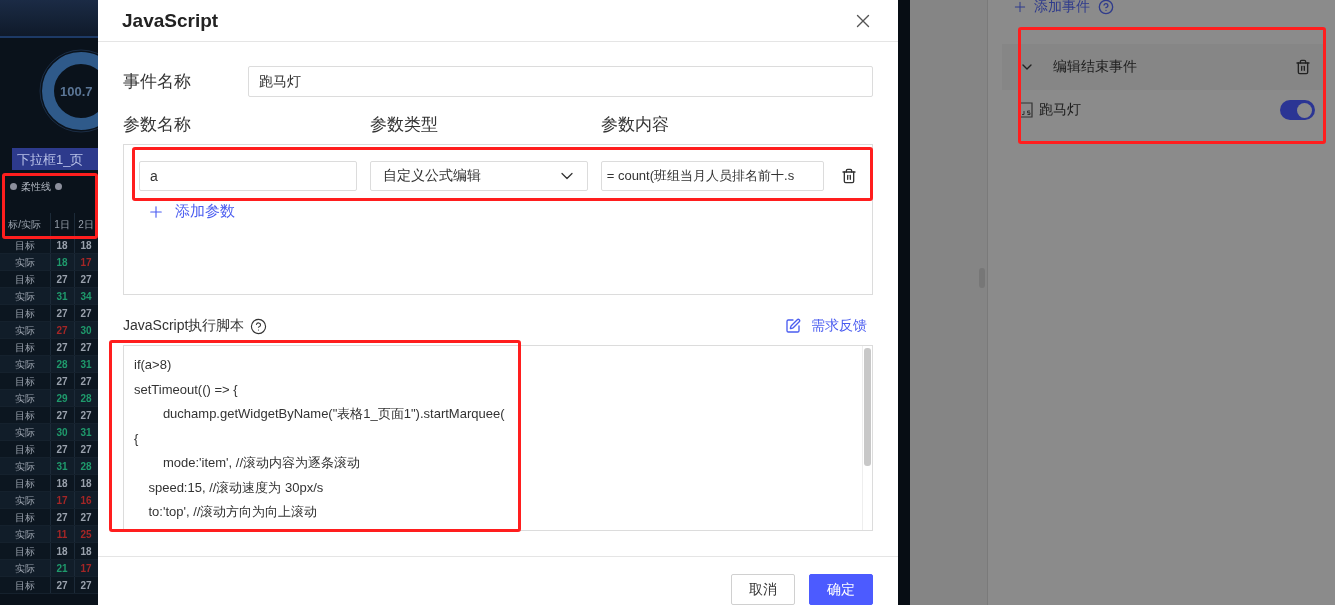  Describe the element at coordinates (333, 414) in the screenshot. I see `code-line: duchamp.getWidgetByName("表格1_页面1").startMarquee(` at that location.